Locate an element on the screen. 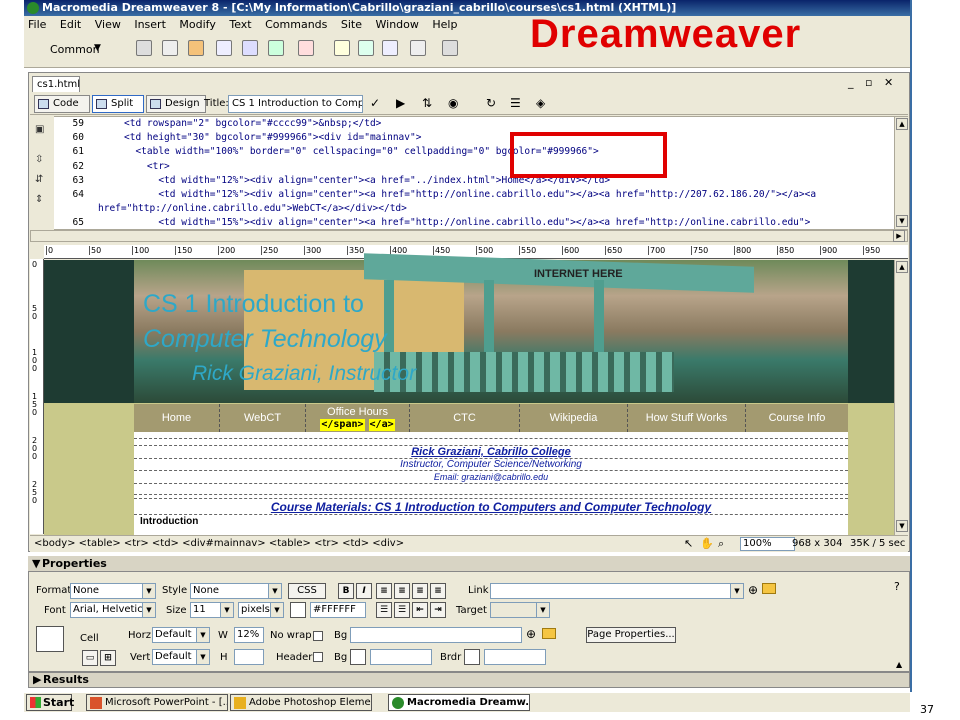 The height and width of the screenshot is (720, 960). chevron-down-icon: ▼ is located at coordinates (97, 48).